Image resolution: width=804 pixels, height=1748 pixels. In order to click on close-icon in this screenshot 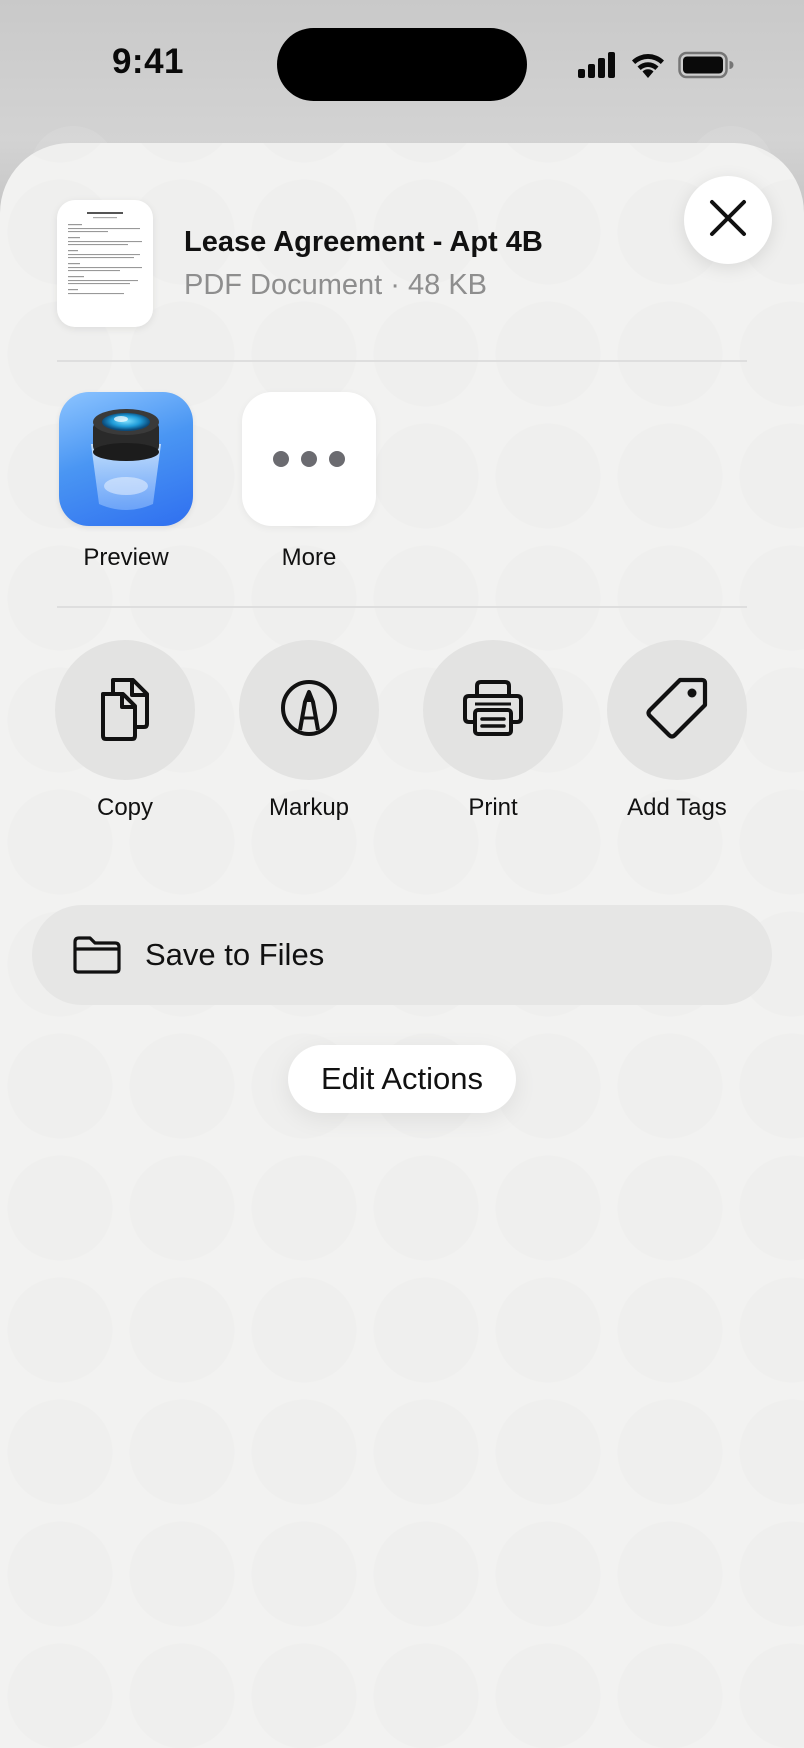, I will do `click(728, 220)`.